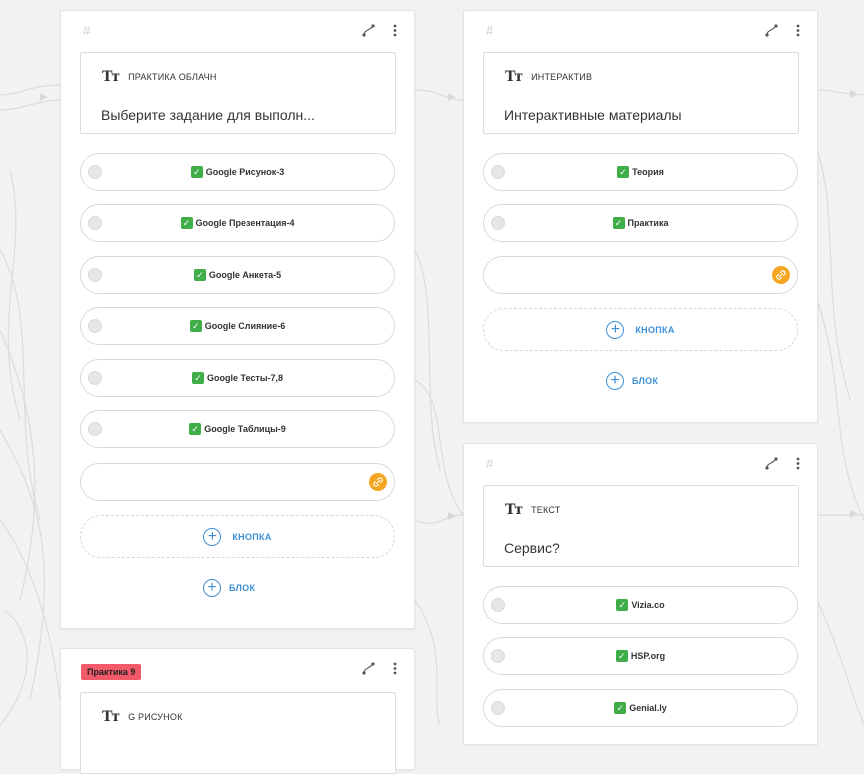 The width and height of the screenshot is (864, 774). Describe the element at coordinates (245, 378) in the screenshot. I see `option-label: Google Тесты-7,8` at that location.